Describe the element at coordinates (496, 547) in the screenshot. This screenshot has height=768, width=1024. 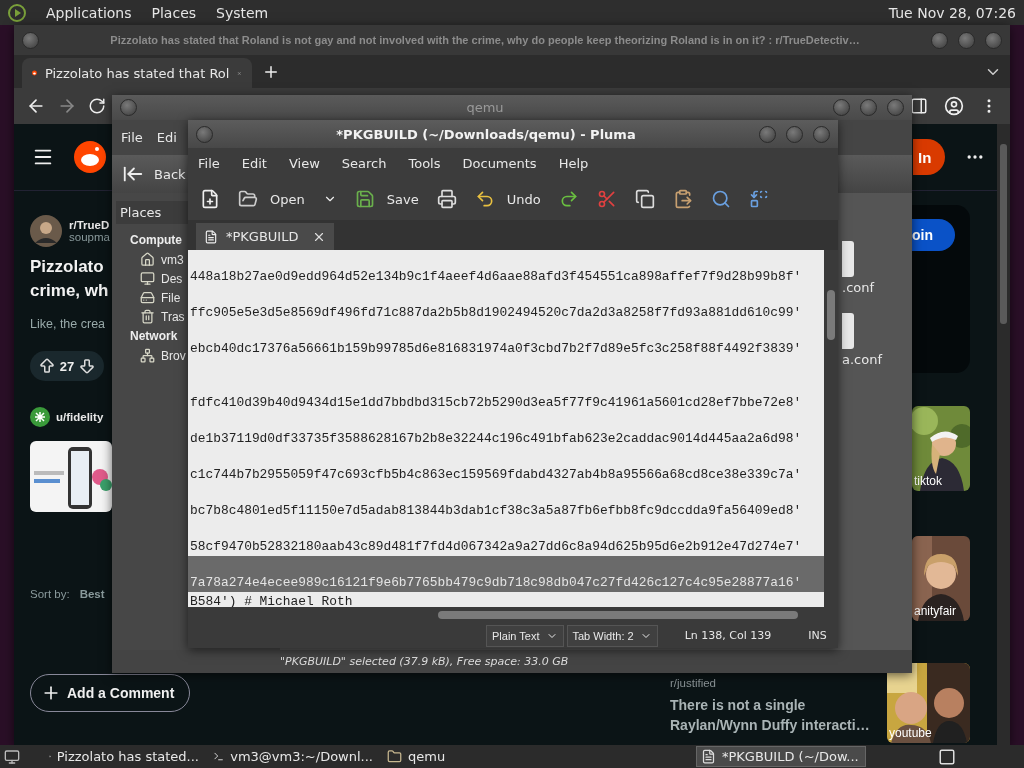
I see `code-line: 58cf9470b52832180aab43c89d481f7fd4d067342a9a27dd6c8a94d625b95d6e2b912e47d274e7'` at that location.